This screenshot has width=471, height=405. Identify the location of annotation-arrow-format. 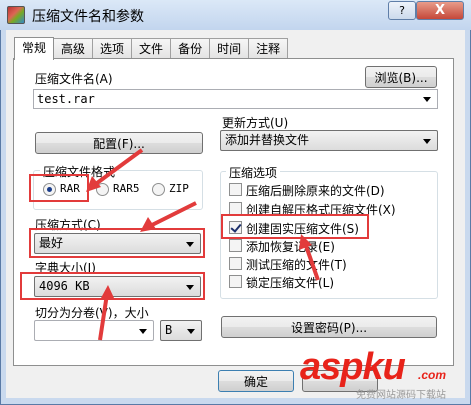
(117, 168).